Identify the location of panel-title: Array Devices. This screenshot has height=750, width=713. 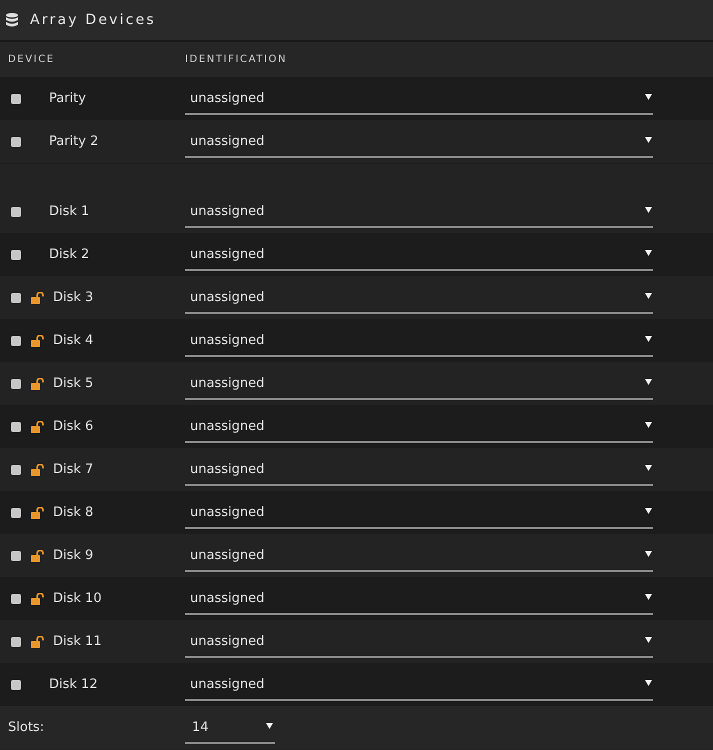
(93, 20).